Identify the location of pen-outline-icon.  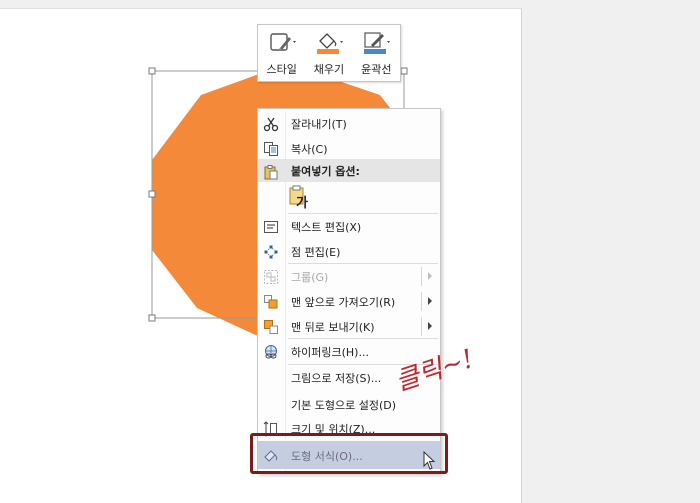
(377, 43).